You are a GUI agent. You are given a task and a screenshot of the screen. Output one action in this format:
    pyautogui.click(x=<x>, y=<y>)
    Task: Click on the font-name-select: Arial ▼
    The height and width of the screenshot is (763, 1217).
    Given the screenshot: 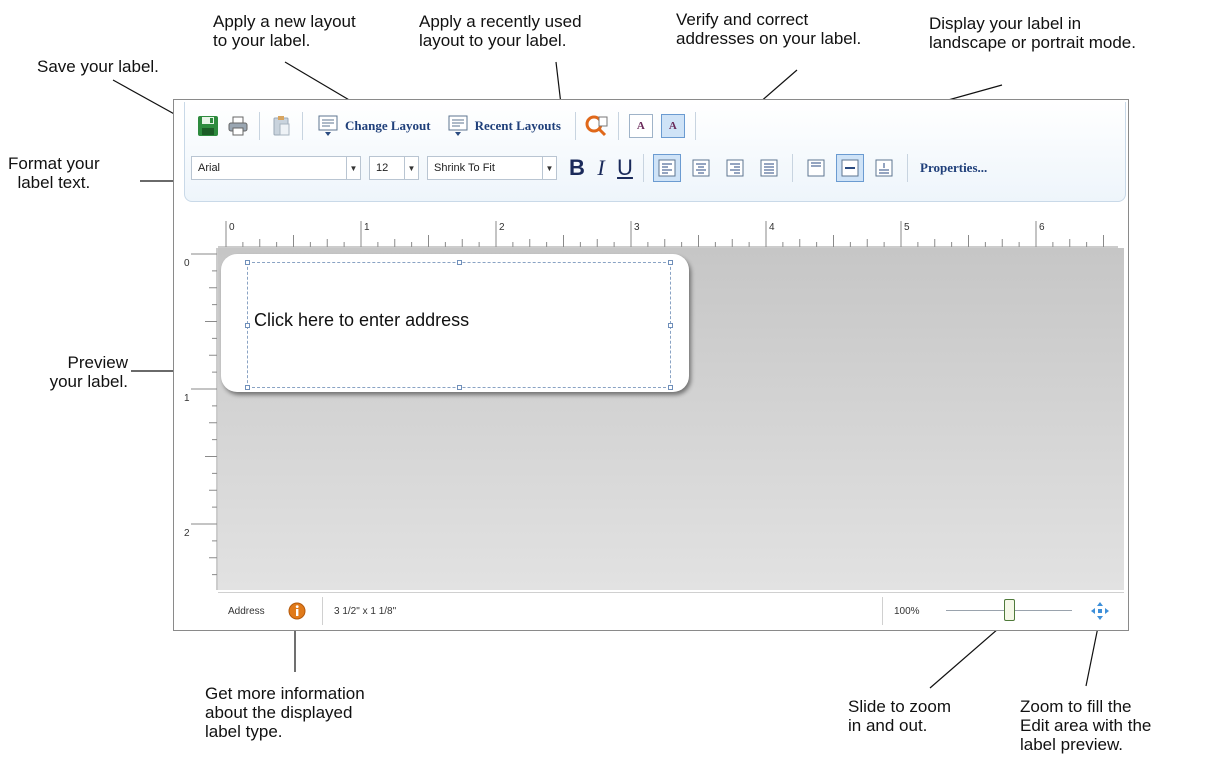 What is the action you would take?
    pyautogui.click(x=276, y=168)
    